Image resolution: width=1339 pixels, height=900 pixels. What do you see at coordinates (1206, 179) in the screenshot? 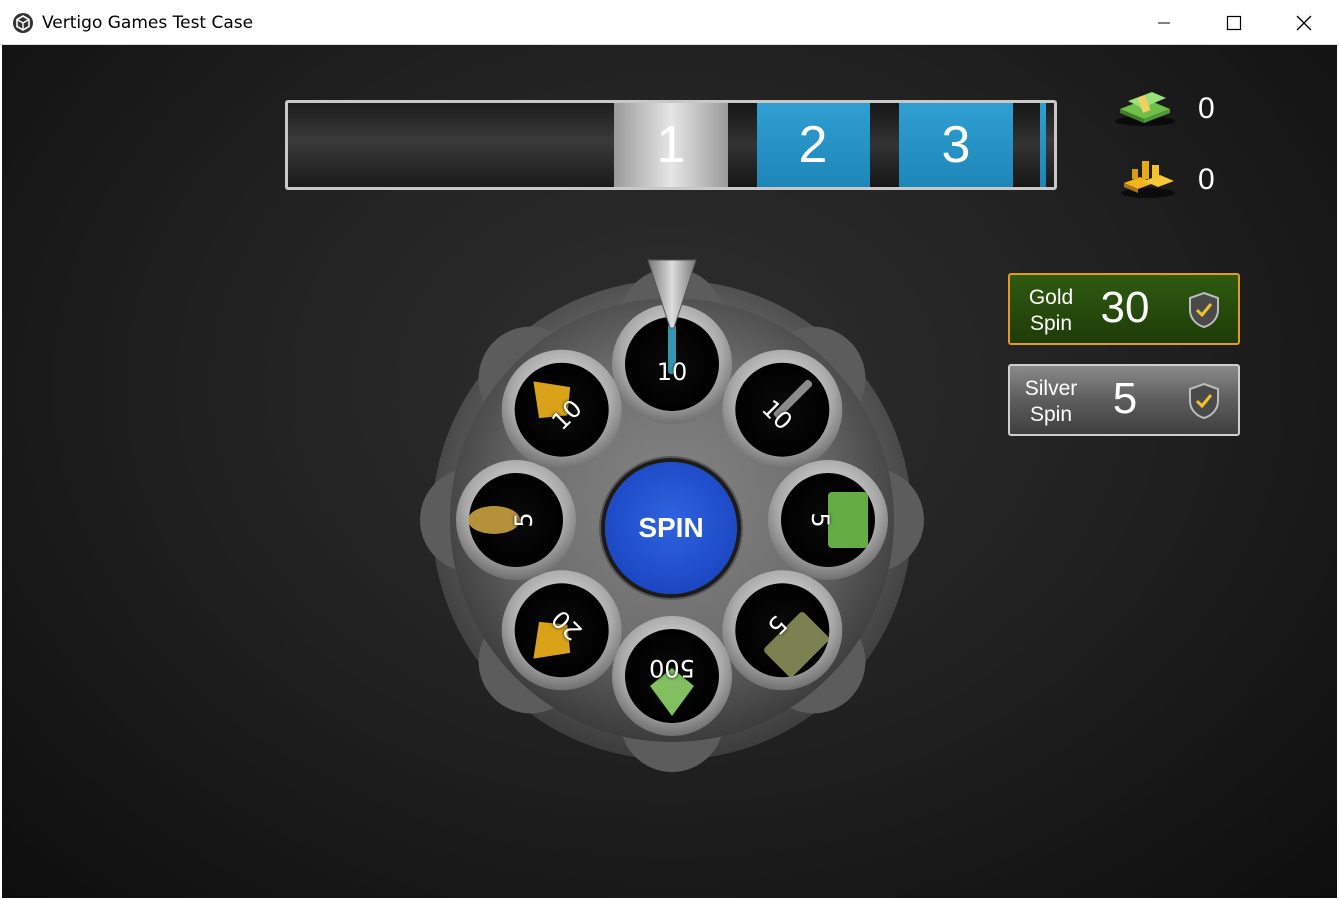
I see `gold-amount: 0` at bounding box center [1206, 179].